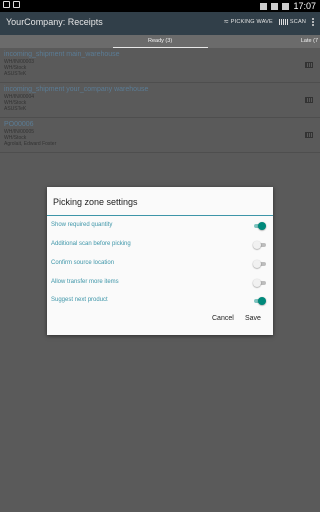 Image resolution: width=320 pixels, height=512 pixels. Describe the element at coordinates (259, 301) in the screenshot. I see `suggest-next-product-toggle` at that location.